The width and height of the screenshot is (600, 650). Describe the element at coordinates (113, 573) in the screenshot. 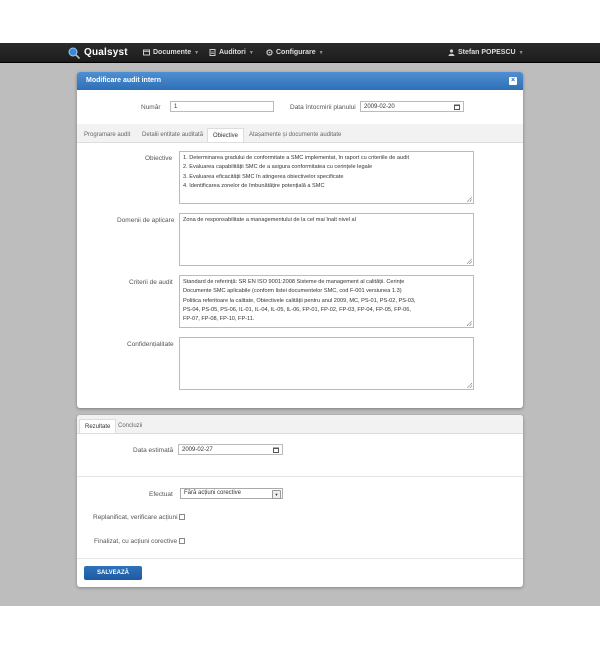

I see `save-button: SALVEAZĂ` at that location.